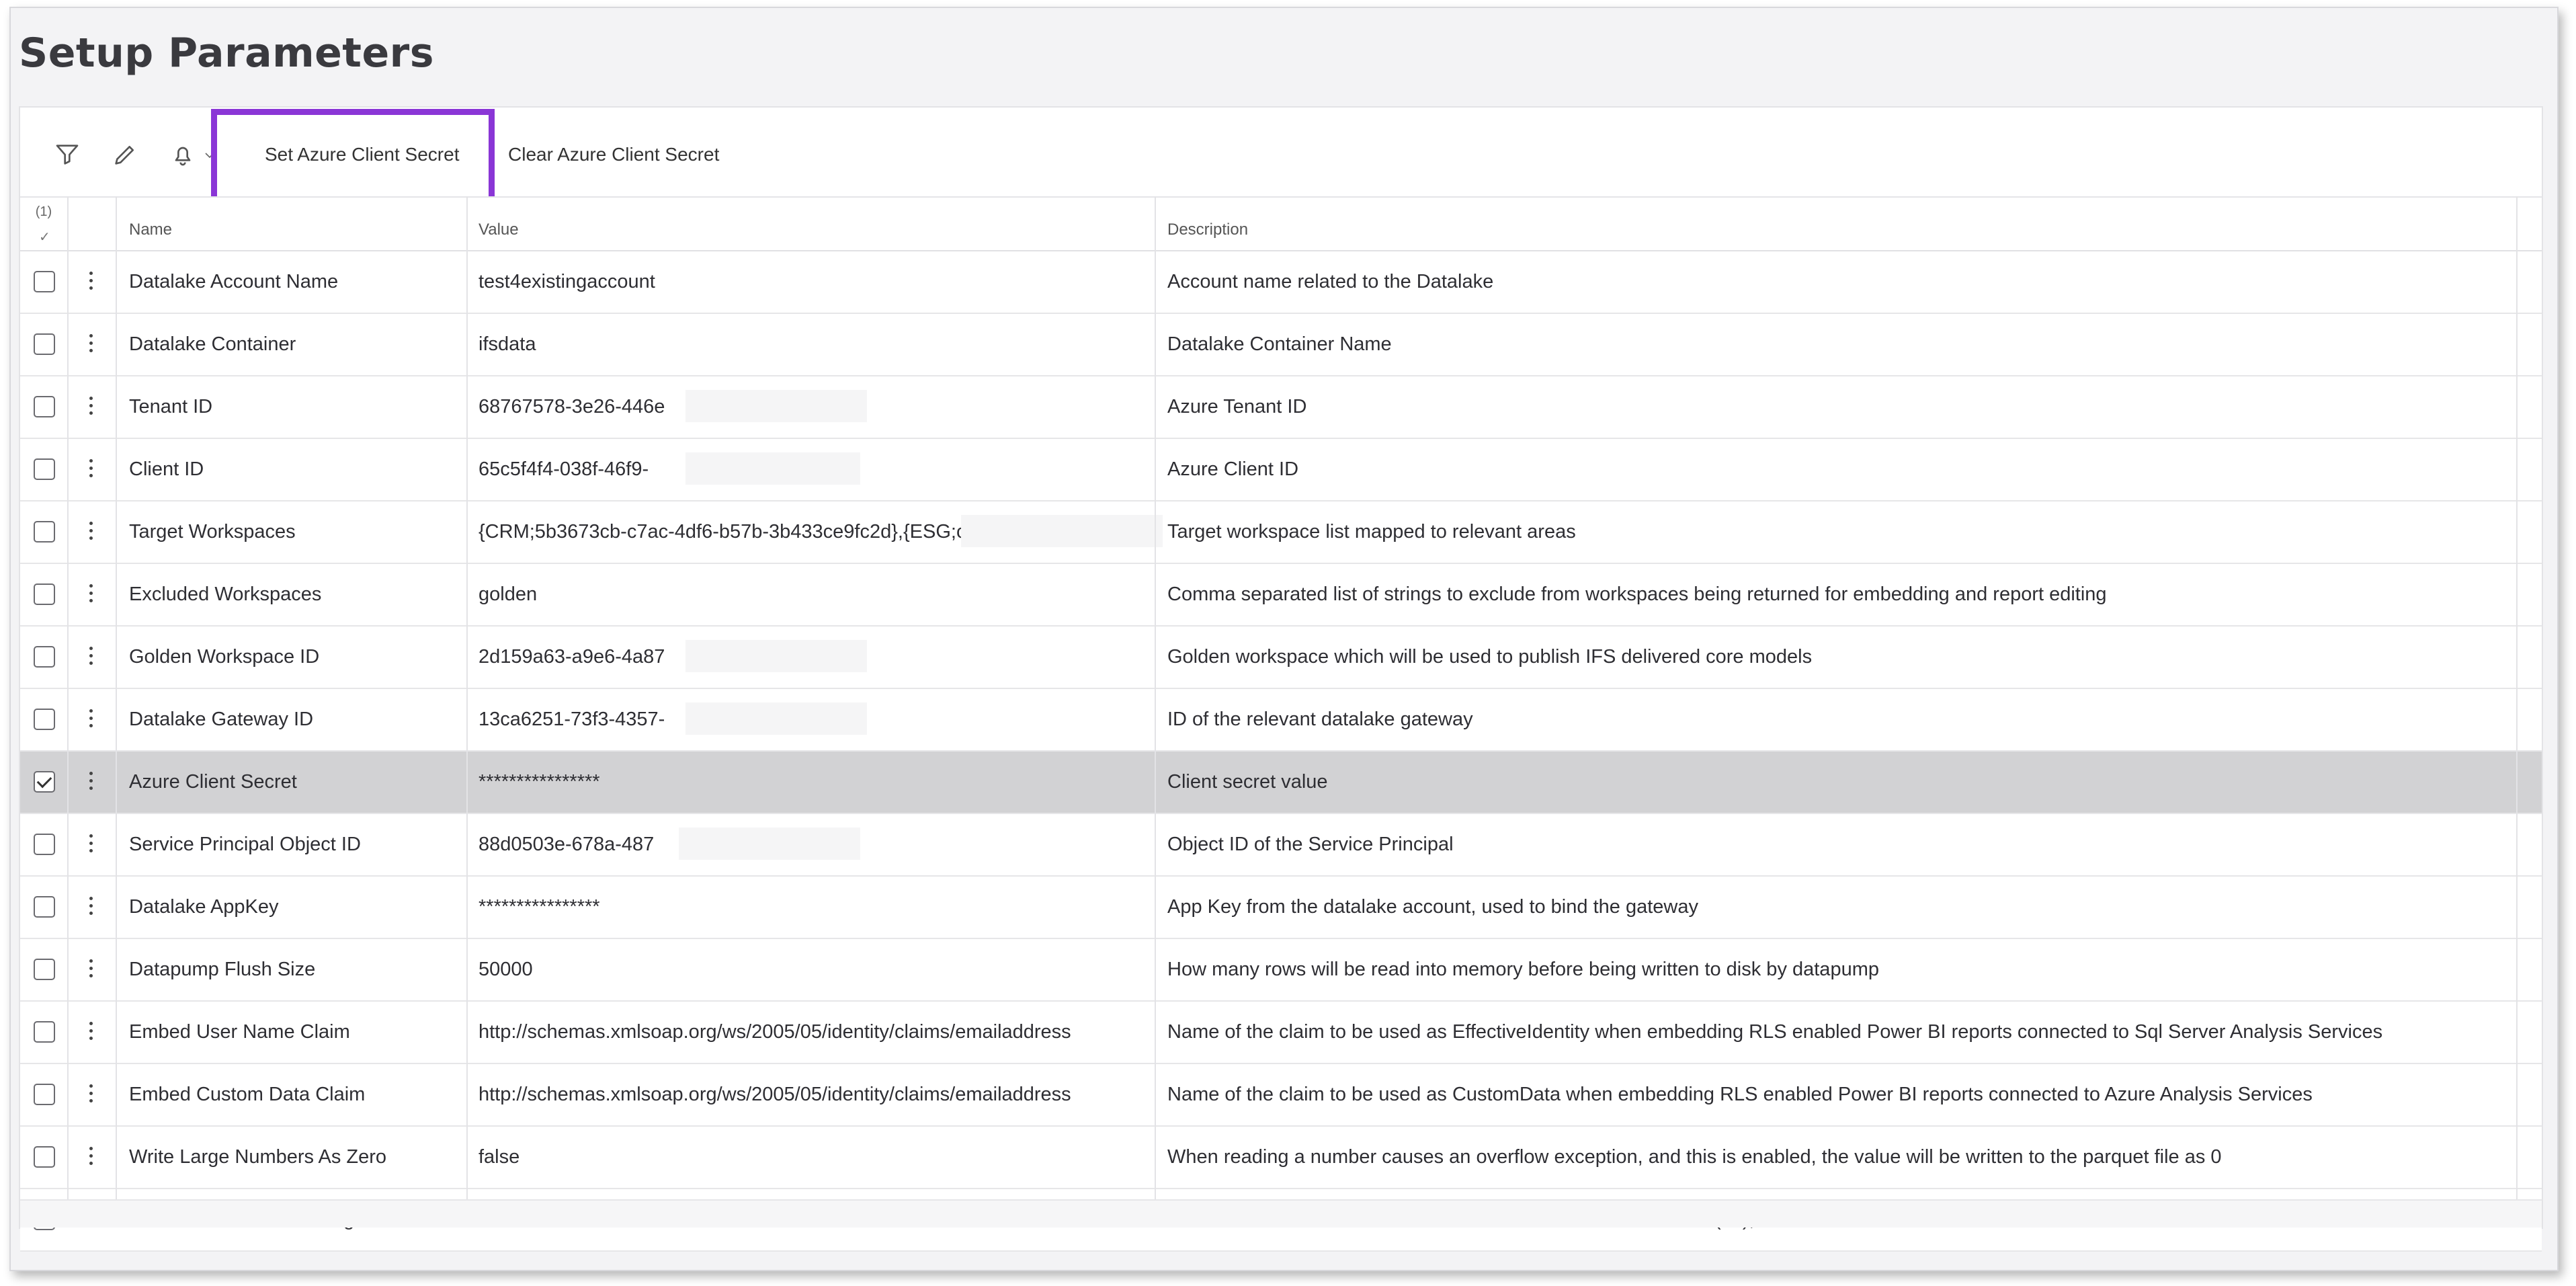  I want to click on cell-value: 50000, so click(506, 969).